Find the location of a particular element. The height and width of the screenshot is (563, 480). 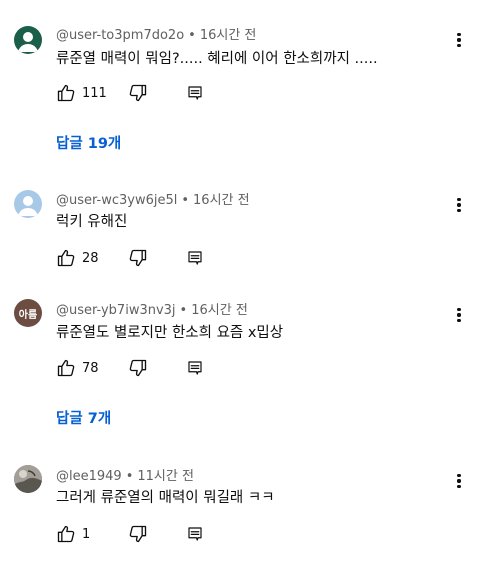

like-count: 78 is located at coordinates (90, 368).